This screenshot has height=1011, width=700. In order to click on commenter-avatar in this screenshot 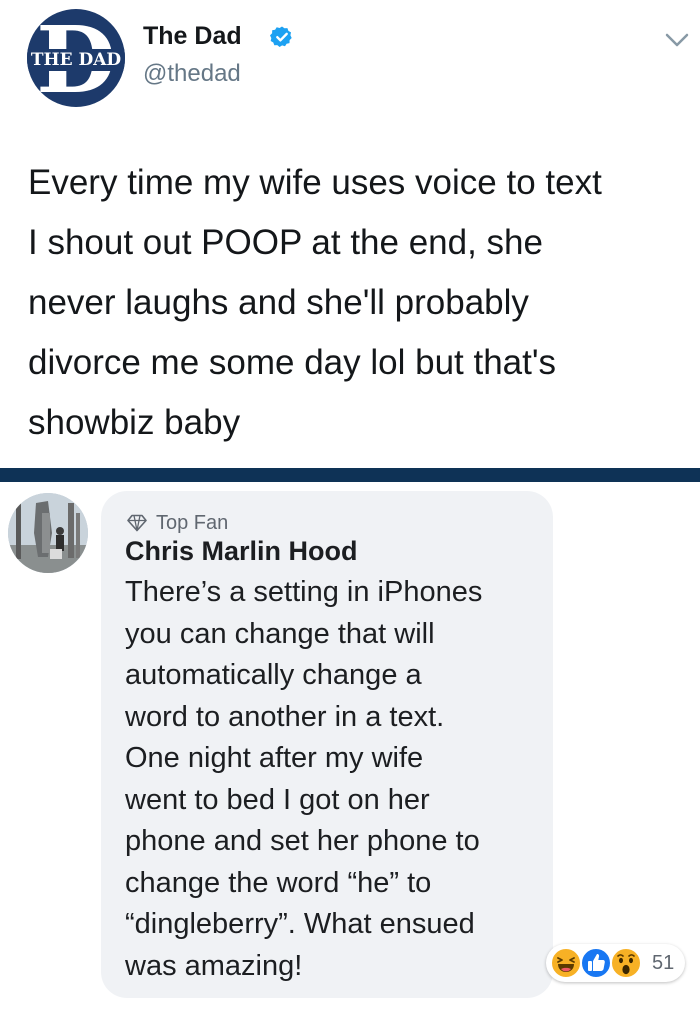, I will do `click(48, 533)`.